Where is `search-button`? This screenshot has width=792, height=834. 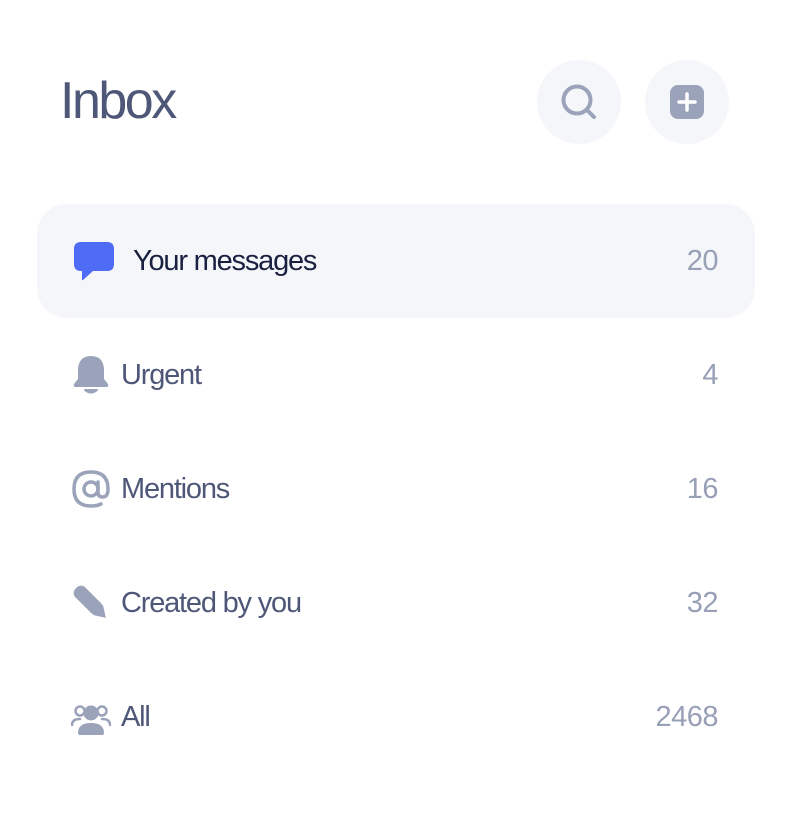
search-button is located at coordinates (579, 102).